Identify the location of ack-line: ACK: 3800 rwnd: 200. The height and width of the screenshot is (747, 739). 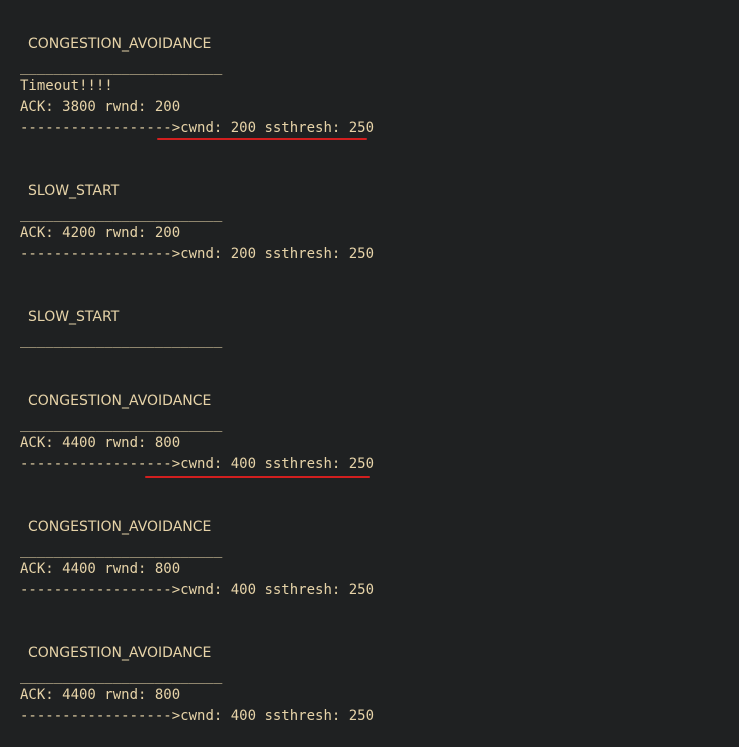
(100, 107).